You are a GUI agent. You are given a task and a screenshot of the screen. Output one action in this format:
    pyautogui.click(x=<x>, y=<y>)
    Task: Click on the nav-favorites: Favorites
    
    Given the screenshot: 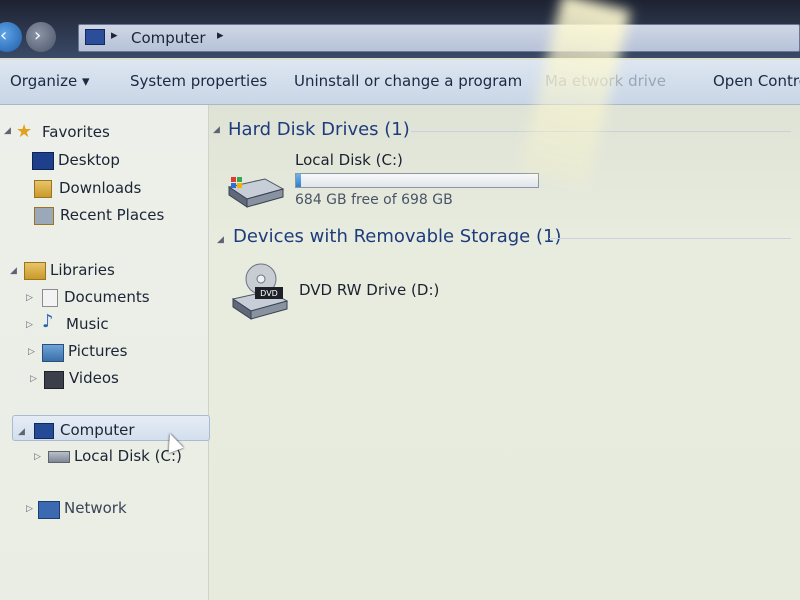 What is the action you would take?
    pyautogui.click(x=76, y=132)
    